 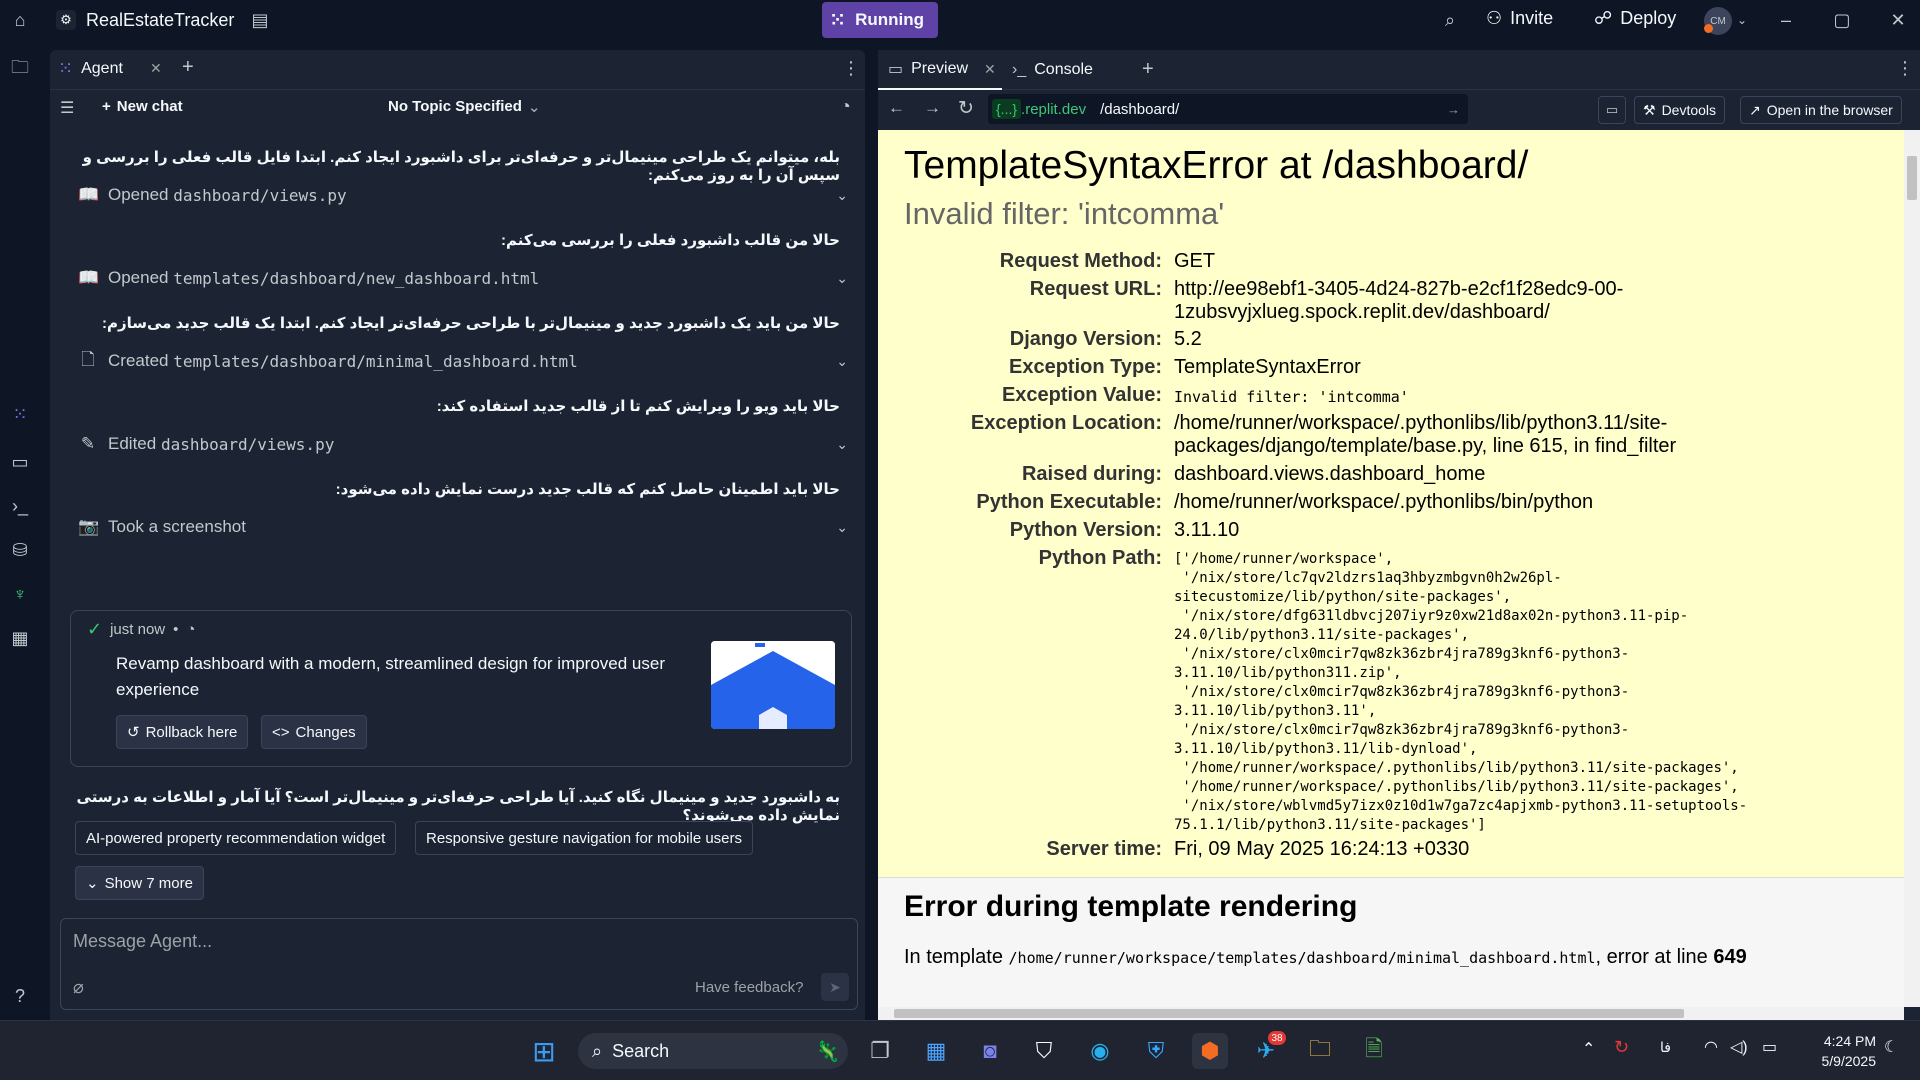 What do you see at coordinates (1838, 1051) in the screenshot?
I see `clock: 4:24 PM 5/9/2025` at bounding box center [1838, 1051].